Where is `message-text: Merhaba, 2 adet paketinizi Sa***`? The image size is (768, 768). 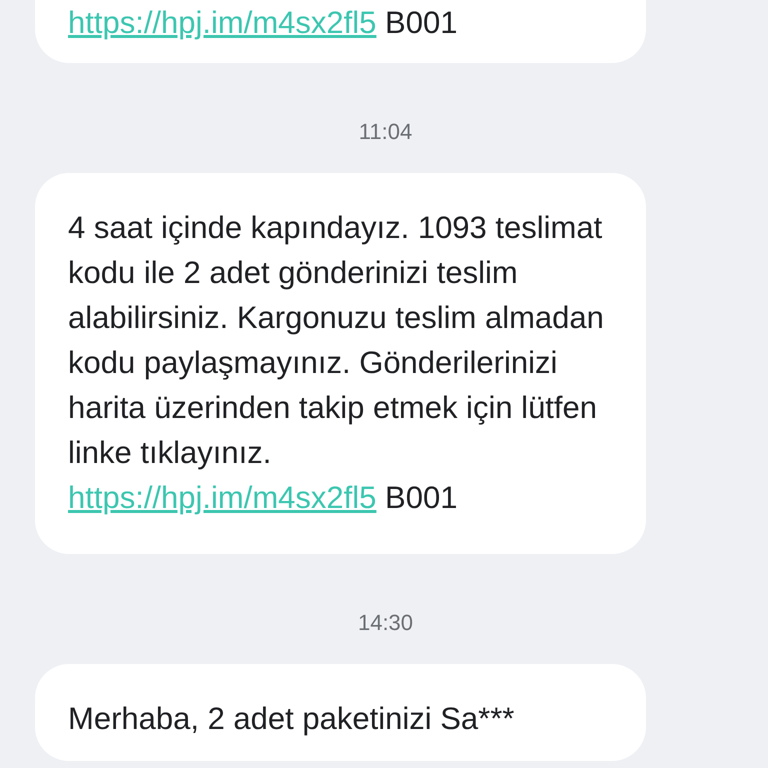
message-text: Merhaba, 2 adet paketinizi Sa*** is located at coordinates (292, 719).